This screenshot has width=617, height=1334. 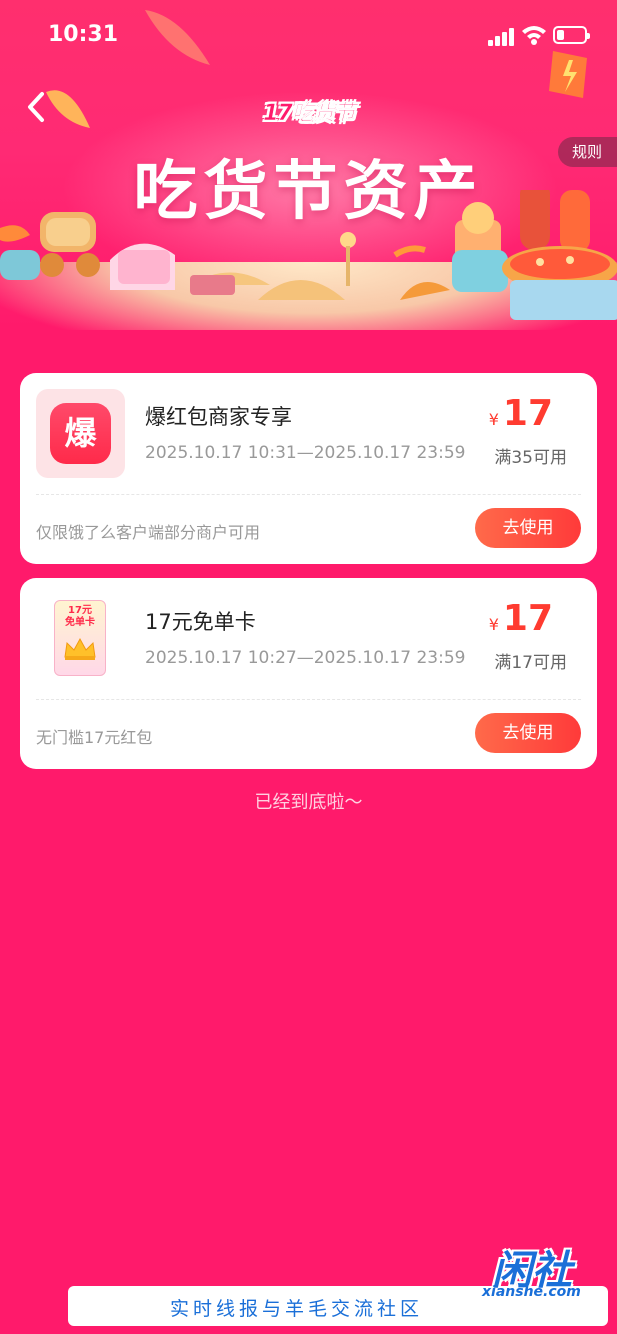 What do you see at coordinates (530, 458) in the screenshot?
I see `coupon-condition: 满35可用` at bounding box center [530, 458].